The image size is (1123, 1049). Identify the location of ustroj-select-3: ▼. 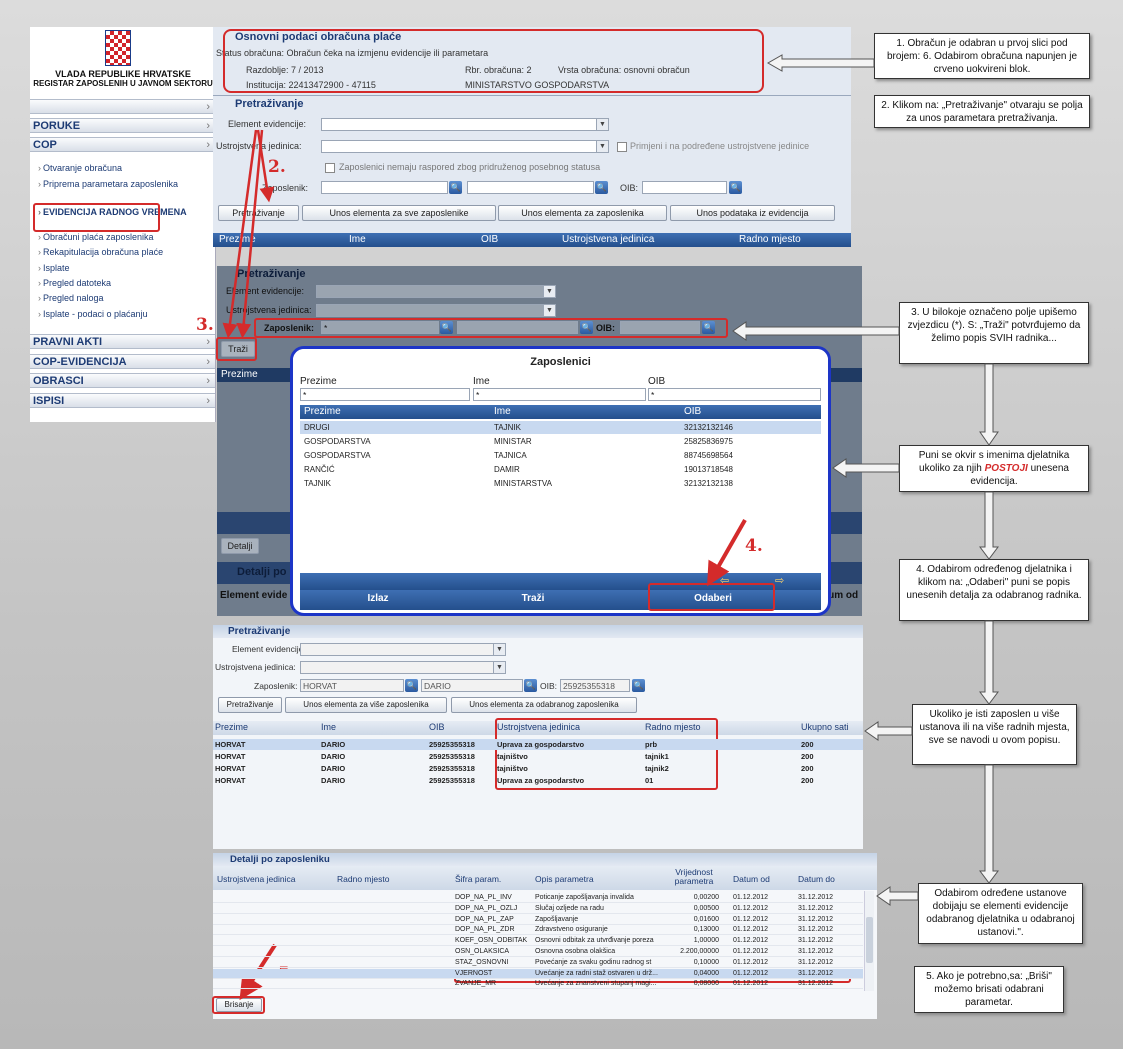
(403, 667).